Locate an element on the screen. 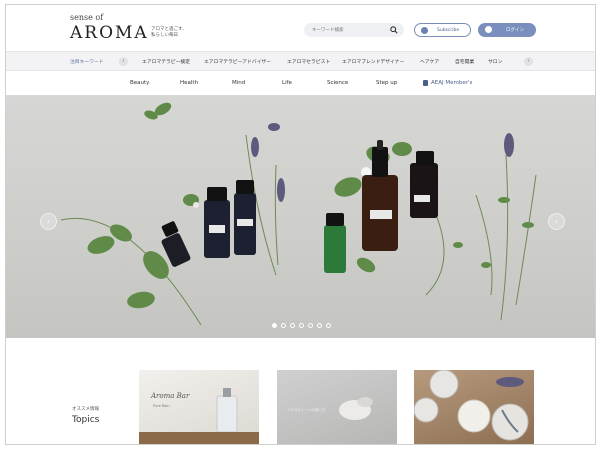 This screenshot has height=449, width=600. user-icon is located at coordinates (488, 29).